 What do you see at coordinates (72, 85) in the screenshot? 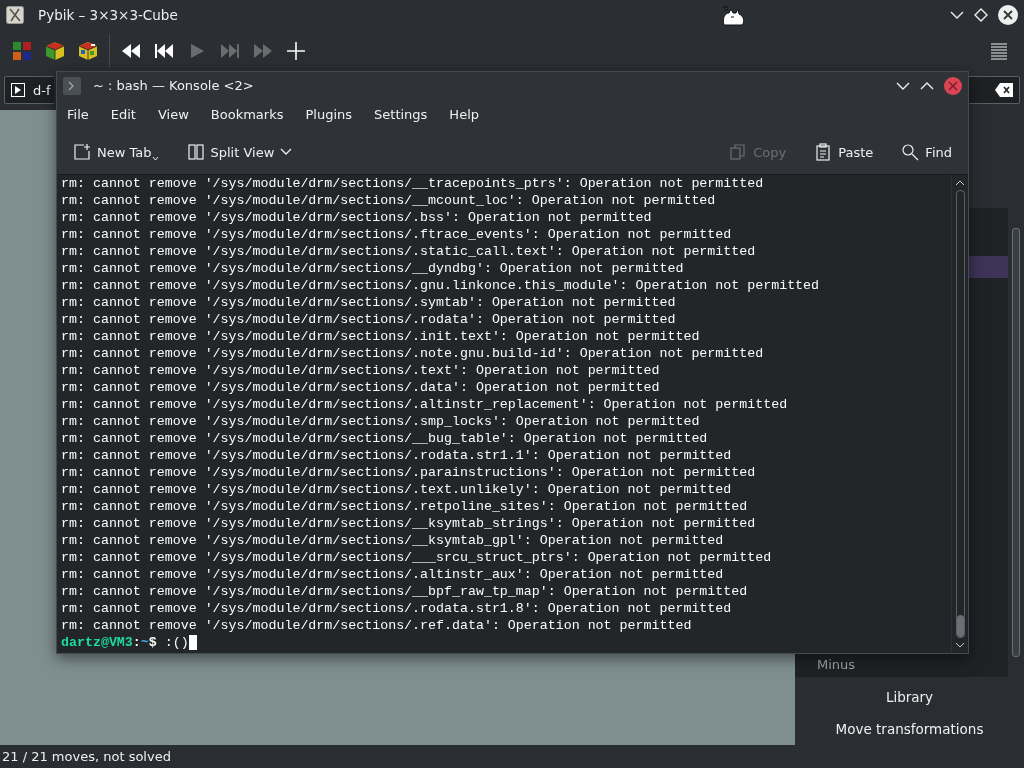
I see `terminal-icon` at bounding box center [72, 85].